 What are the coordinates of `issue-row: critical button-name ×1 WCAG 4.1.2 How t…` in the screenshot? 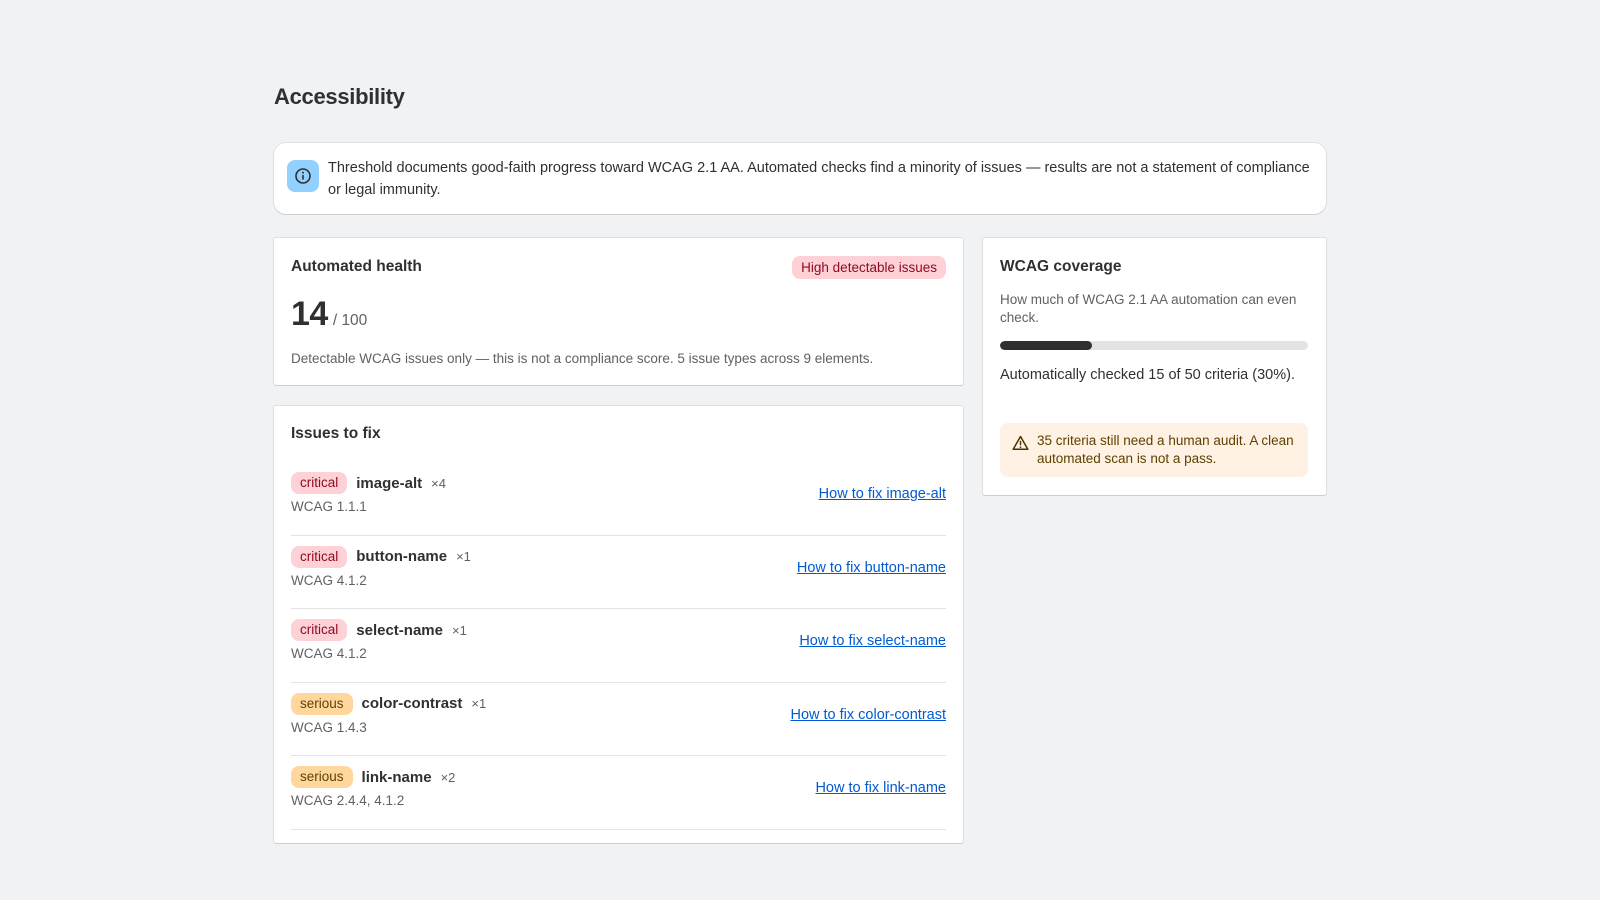 It's located at (618, 572).